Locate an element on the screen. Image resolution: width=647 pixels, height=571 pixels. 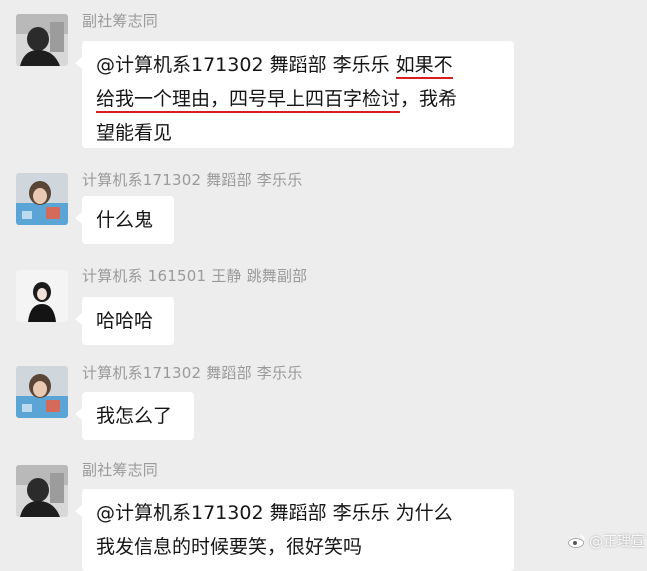
message-line: 望能看见 is located at coordinates (298, 133).